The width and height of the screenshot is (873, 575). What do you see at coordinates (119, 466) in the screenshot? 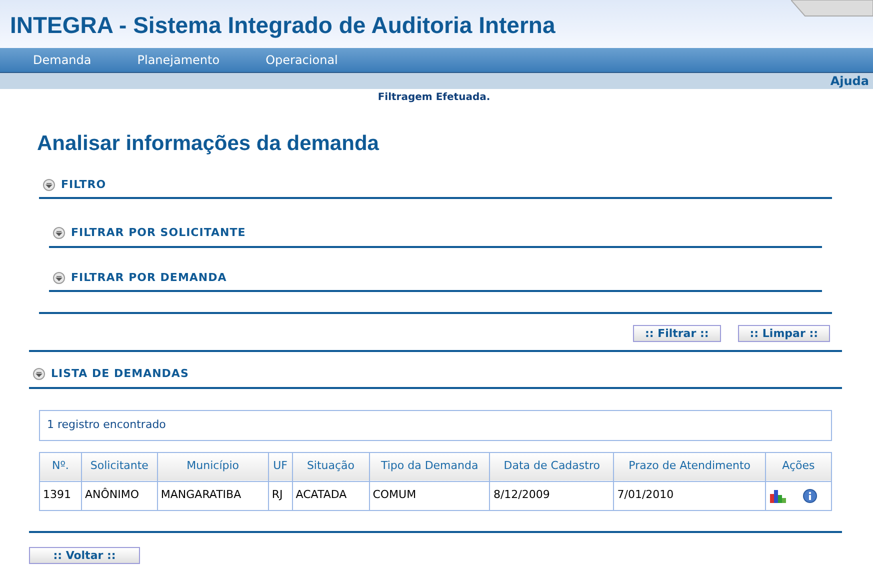
I see `column-header: Solicitante` at bounding box center [119, 466].